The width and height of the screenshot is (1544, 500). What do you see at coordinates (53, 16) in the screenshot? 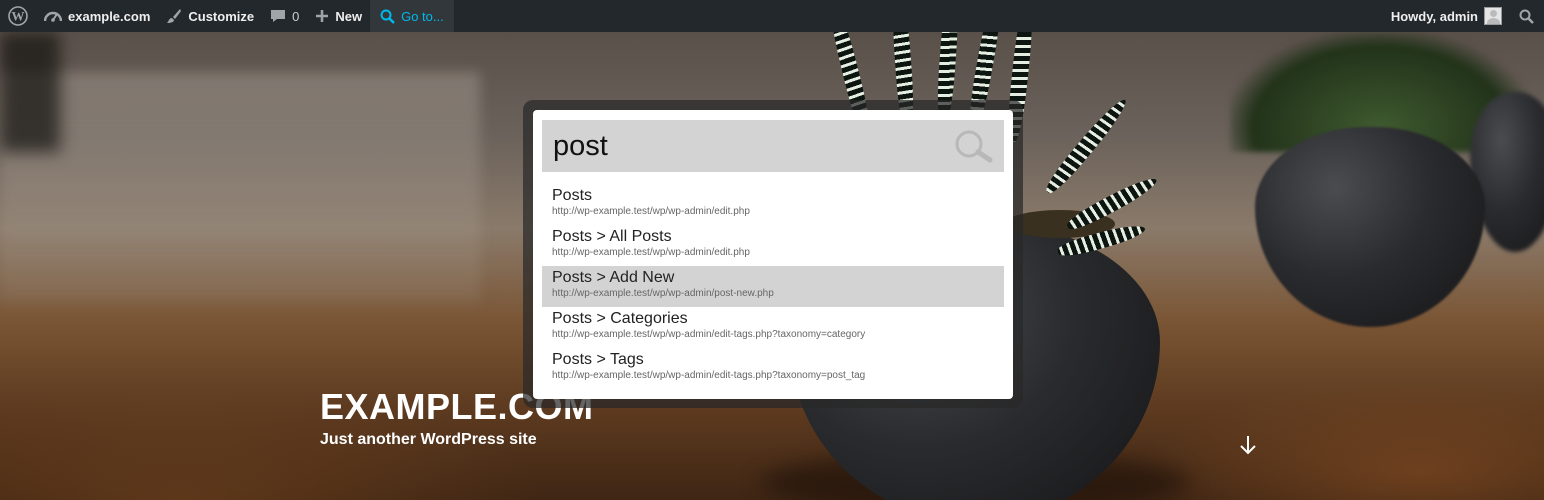
I see `dashboard-gauge-icon` at bounding box center [53, 16].